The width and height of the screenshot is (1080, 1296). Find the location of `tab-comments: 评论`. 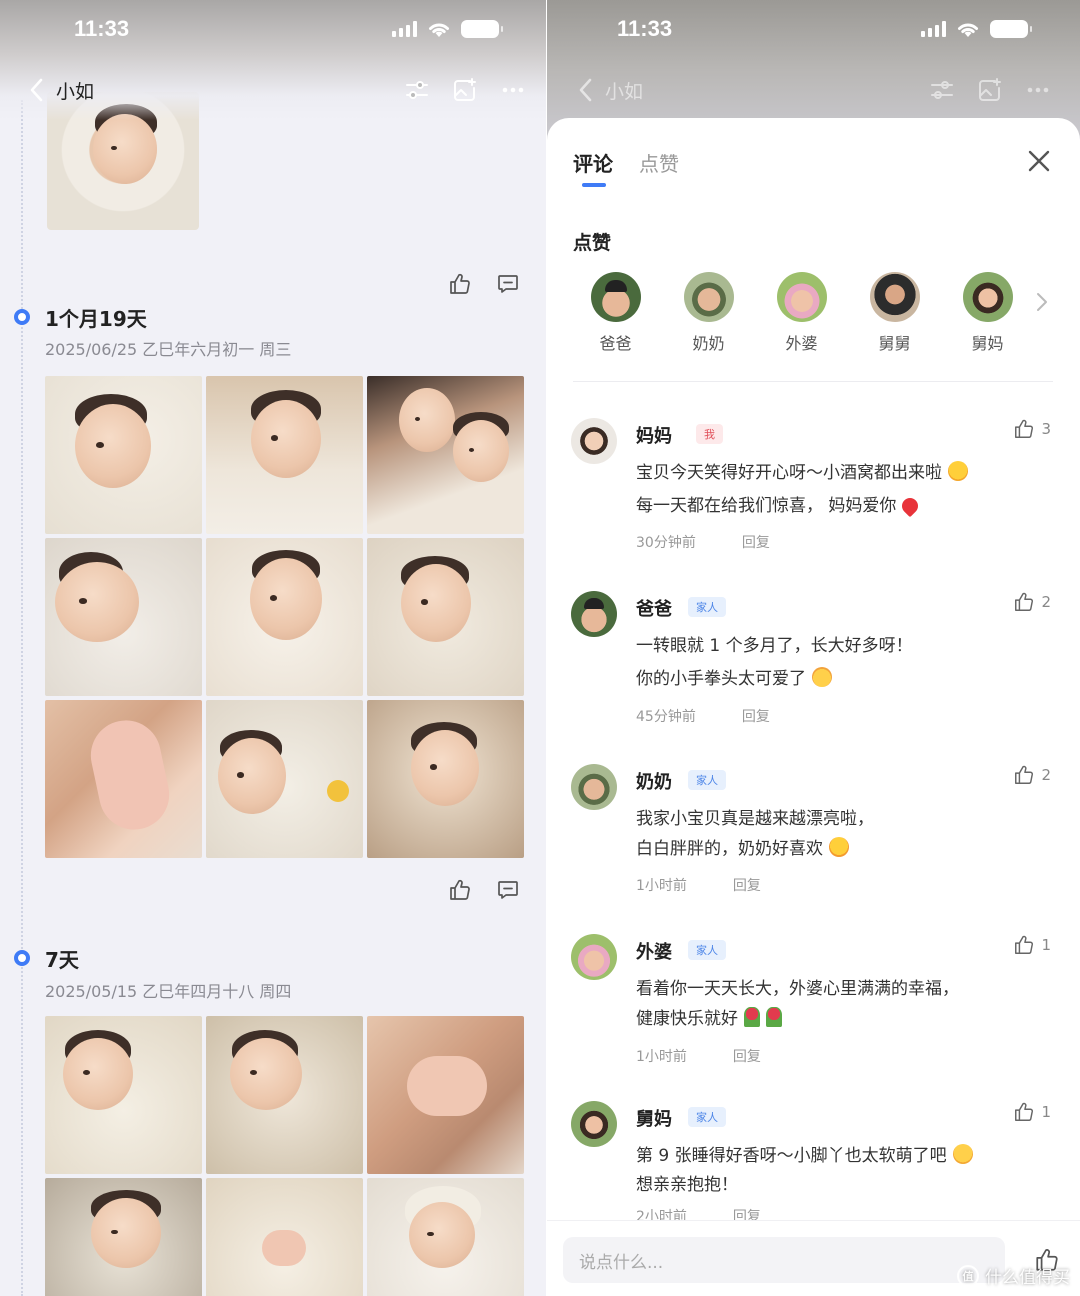

tab-comments: 评论 is located at coordinates (593, 162).